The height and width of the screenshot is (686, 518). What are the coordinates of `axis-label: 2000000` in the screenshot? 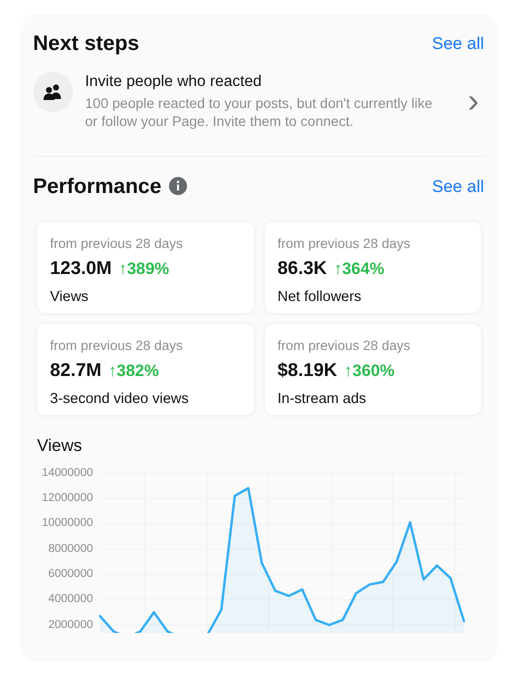 It's located at (70, 625).